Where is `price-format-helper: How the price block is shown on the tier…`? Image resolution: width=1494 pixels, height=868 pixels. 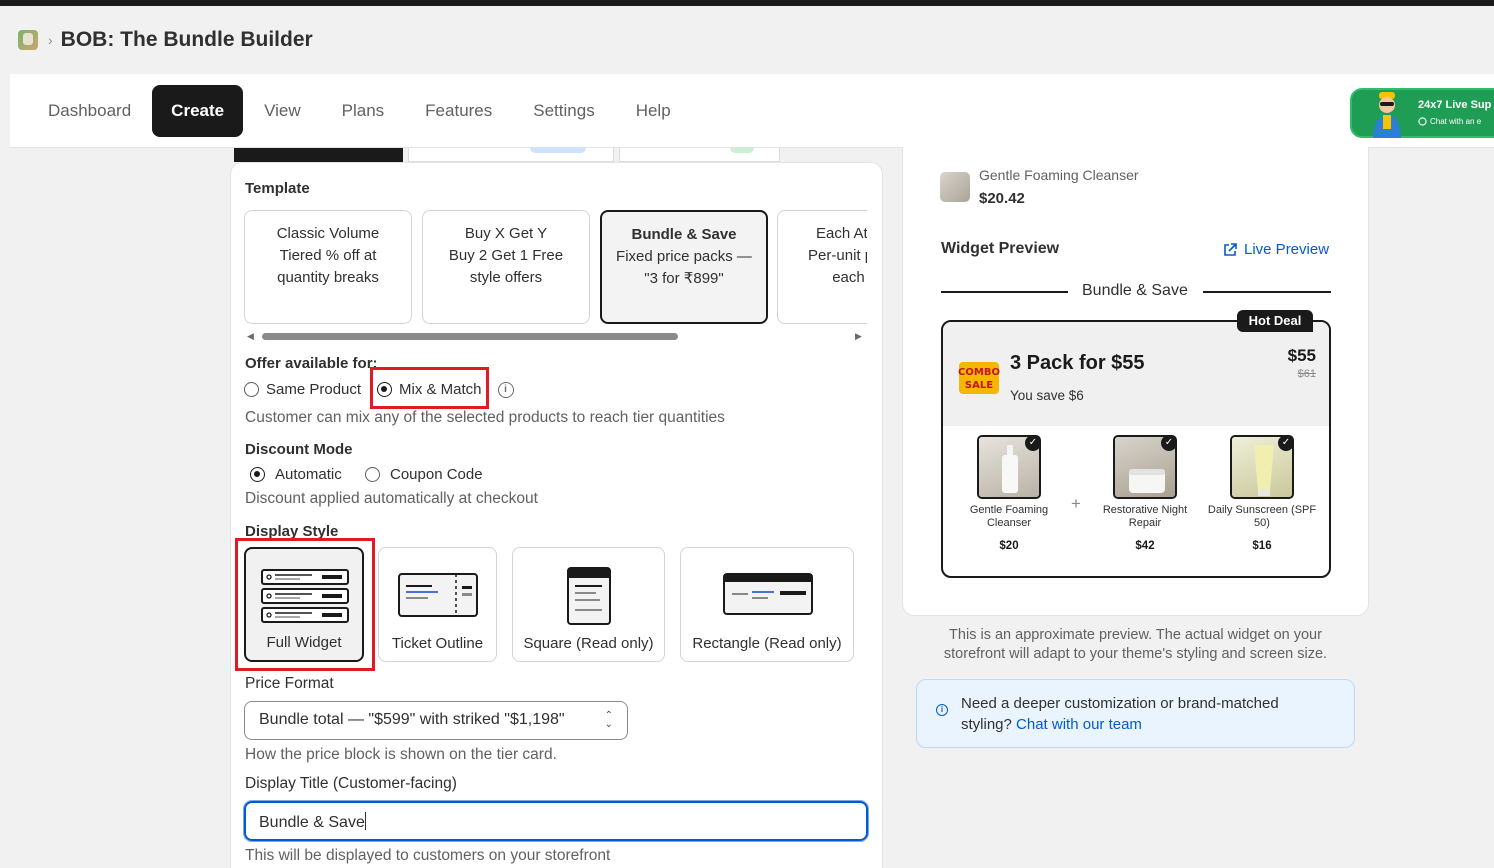 price-format-helper: How the price block is shown on the tier… is located at coordinates (401, 754).